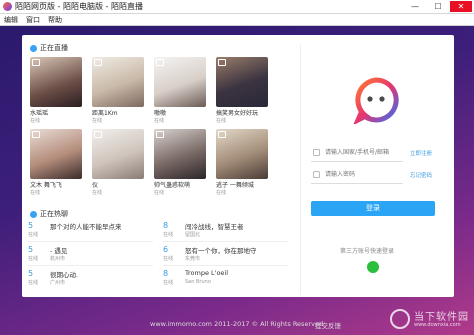 Image resolution: width=474 pixels, height=335 pixels. I want to click on forgot-password-link: 忘记密码, so click(421, 175).